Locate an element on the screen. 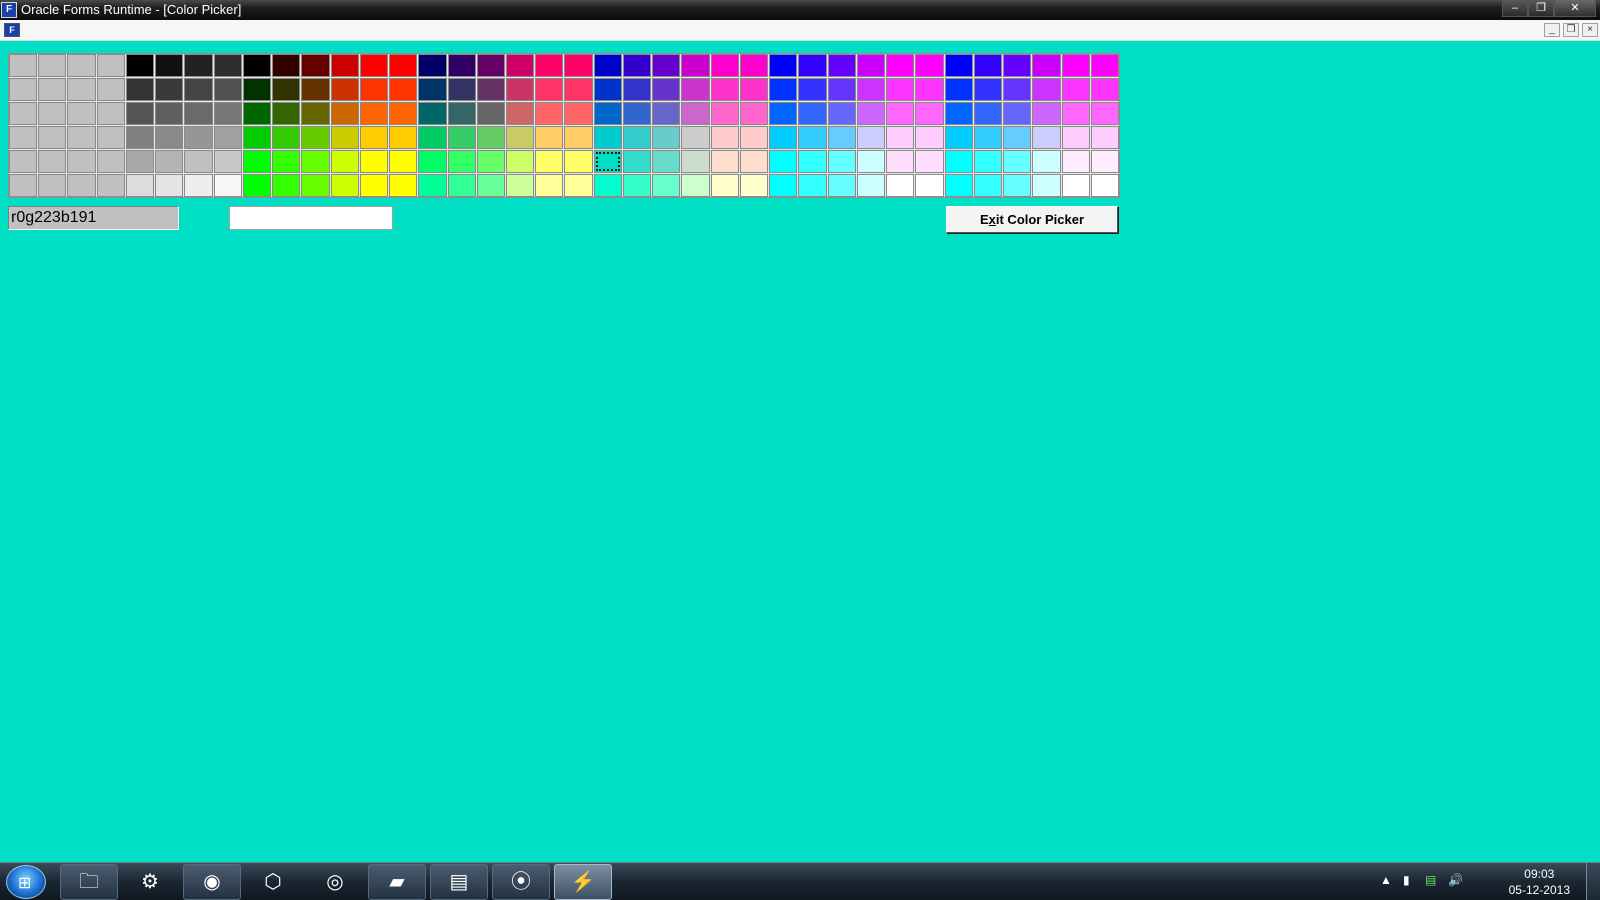  battery-icon: ▮ is located at coordinates (1406, 880).